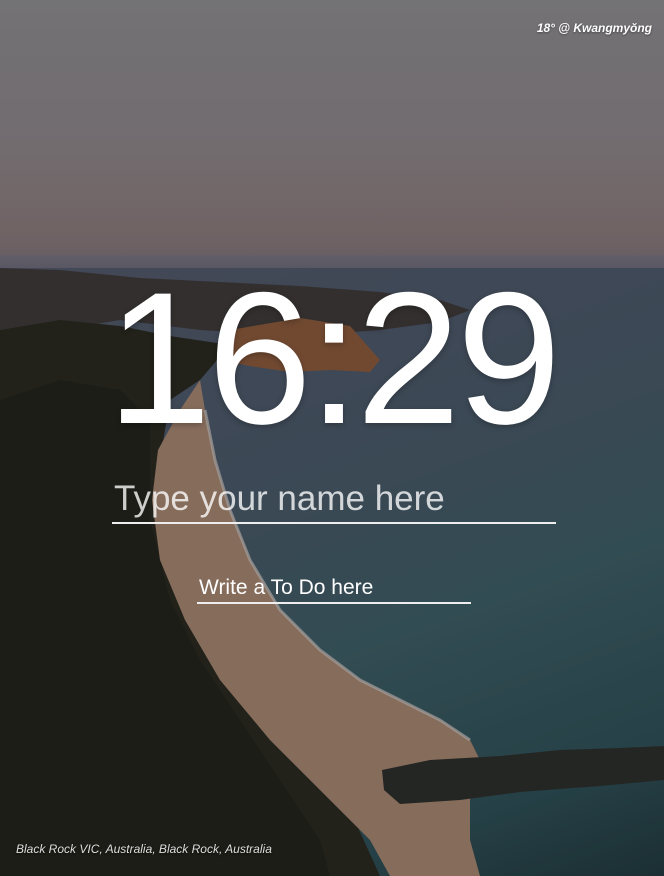 Image resolution: width=664 pixels, height=876 pixels. Describe the element at coordinates (209, 358) in the screenshot. I see `clock-hours: 16` at that location.